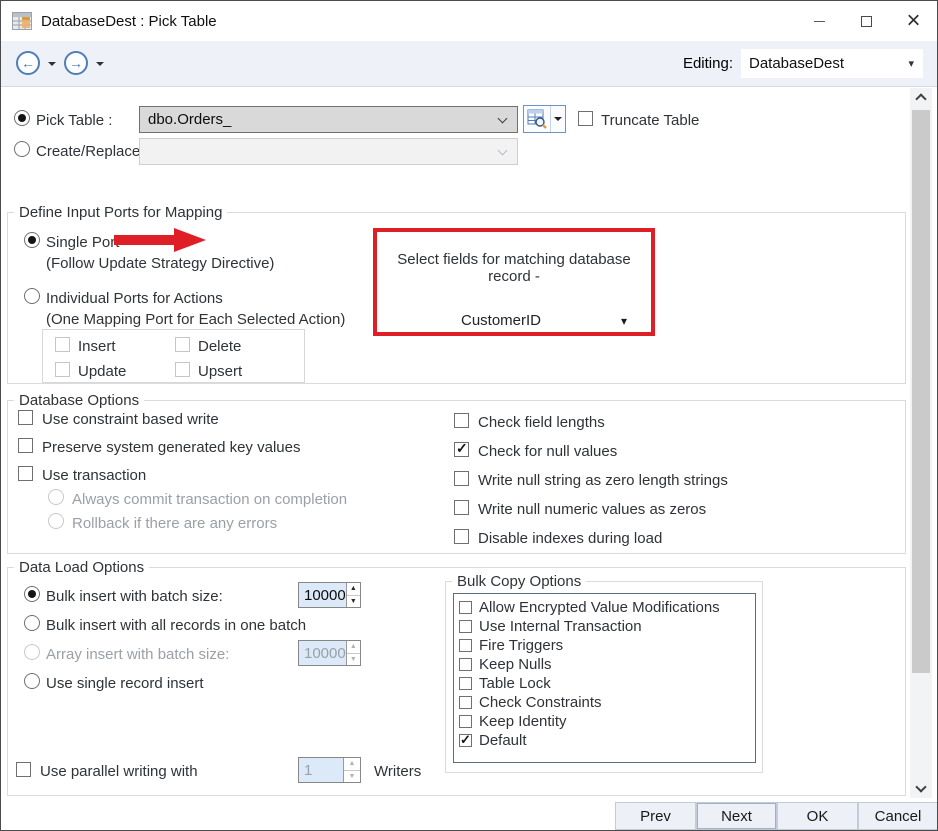 This screenshot has height=831, width=938. Describe the element at coordinates (56, 521) in the screenshot. I see `rollback-radio` at that location.